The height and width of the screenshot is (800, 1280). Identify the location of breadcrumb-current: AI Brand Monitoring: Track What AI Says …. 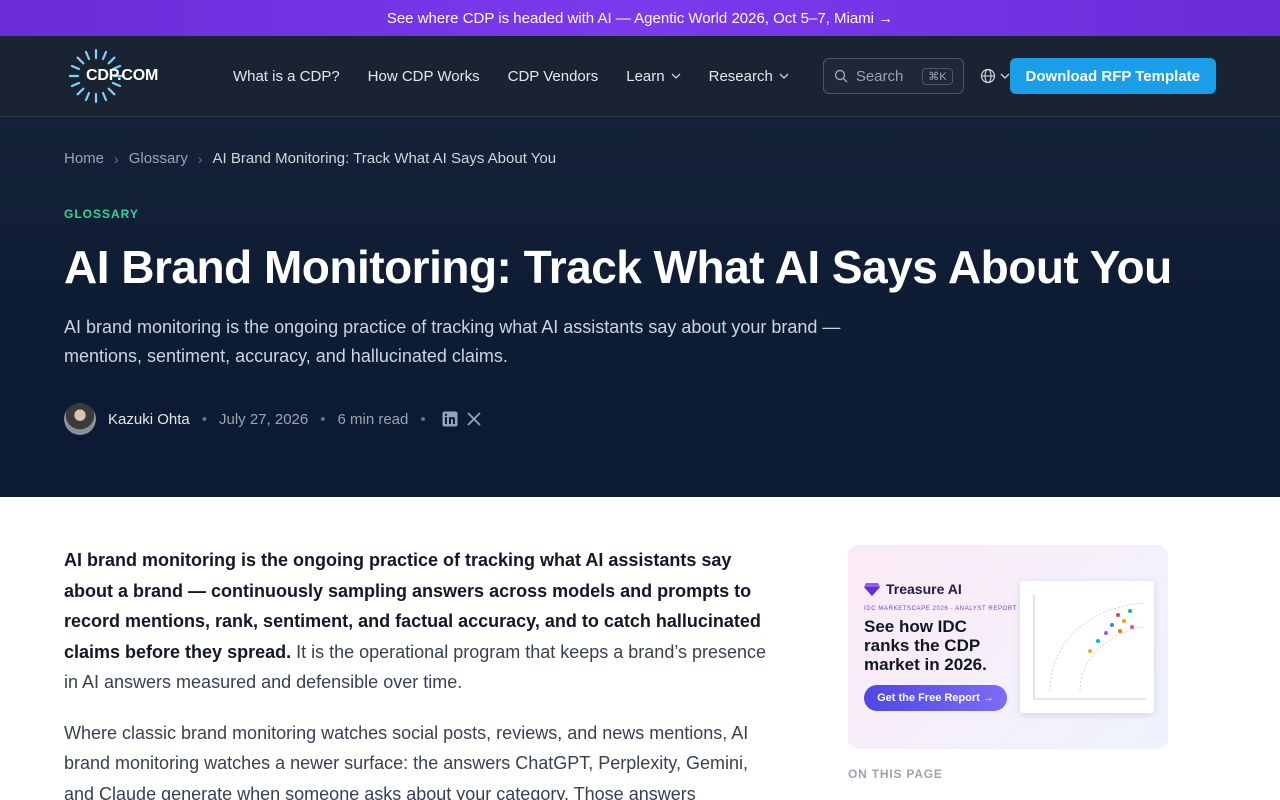
(384, 158).